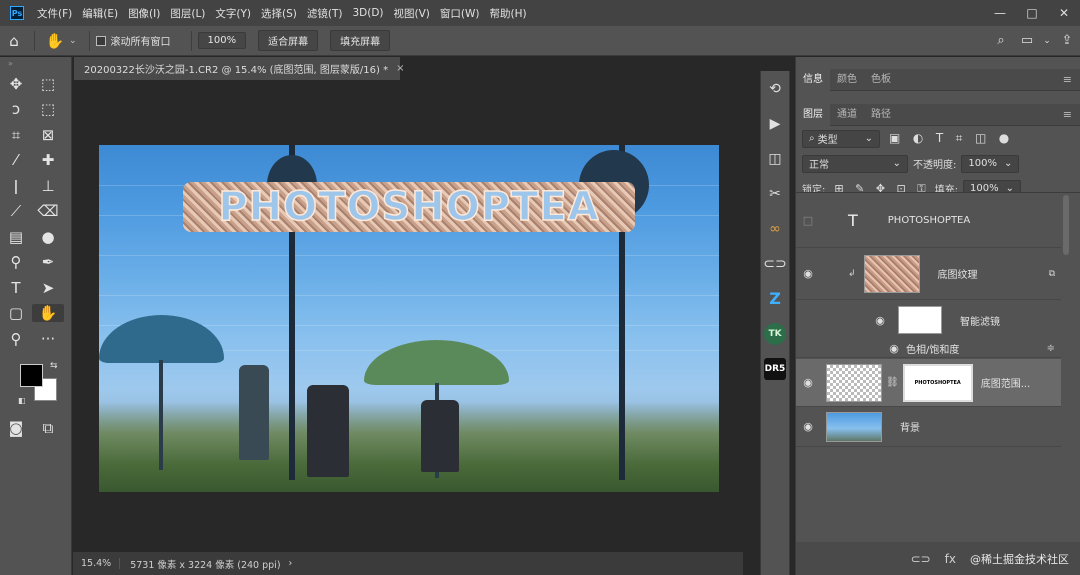 The image size is (1080, 575). I want to click on smart-object-filter-icon: ◫, so click(980, 138).